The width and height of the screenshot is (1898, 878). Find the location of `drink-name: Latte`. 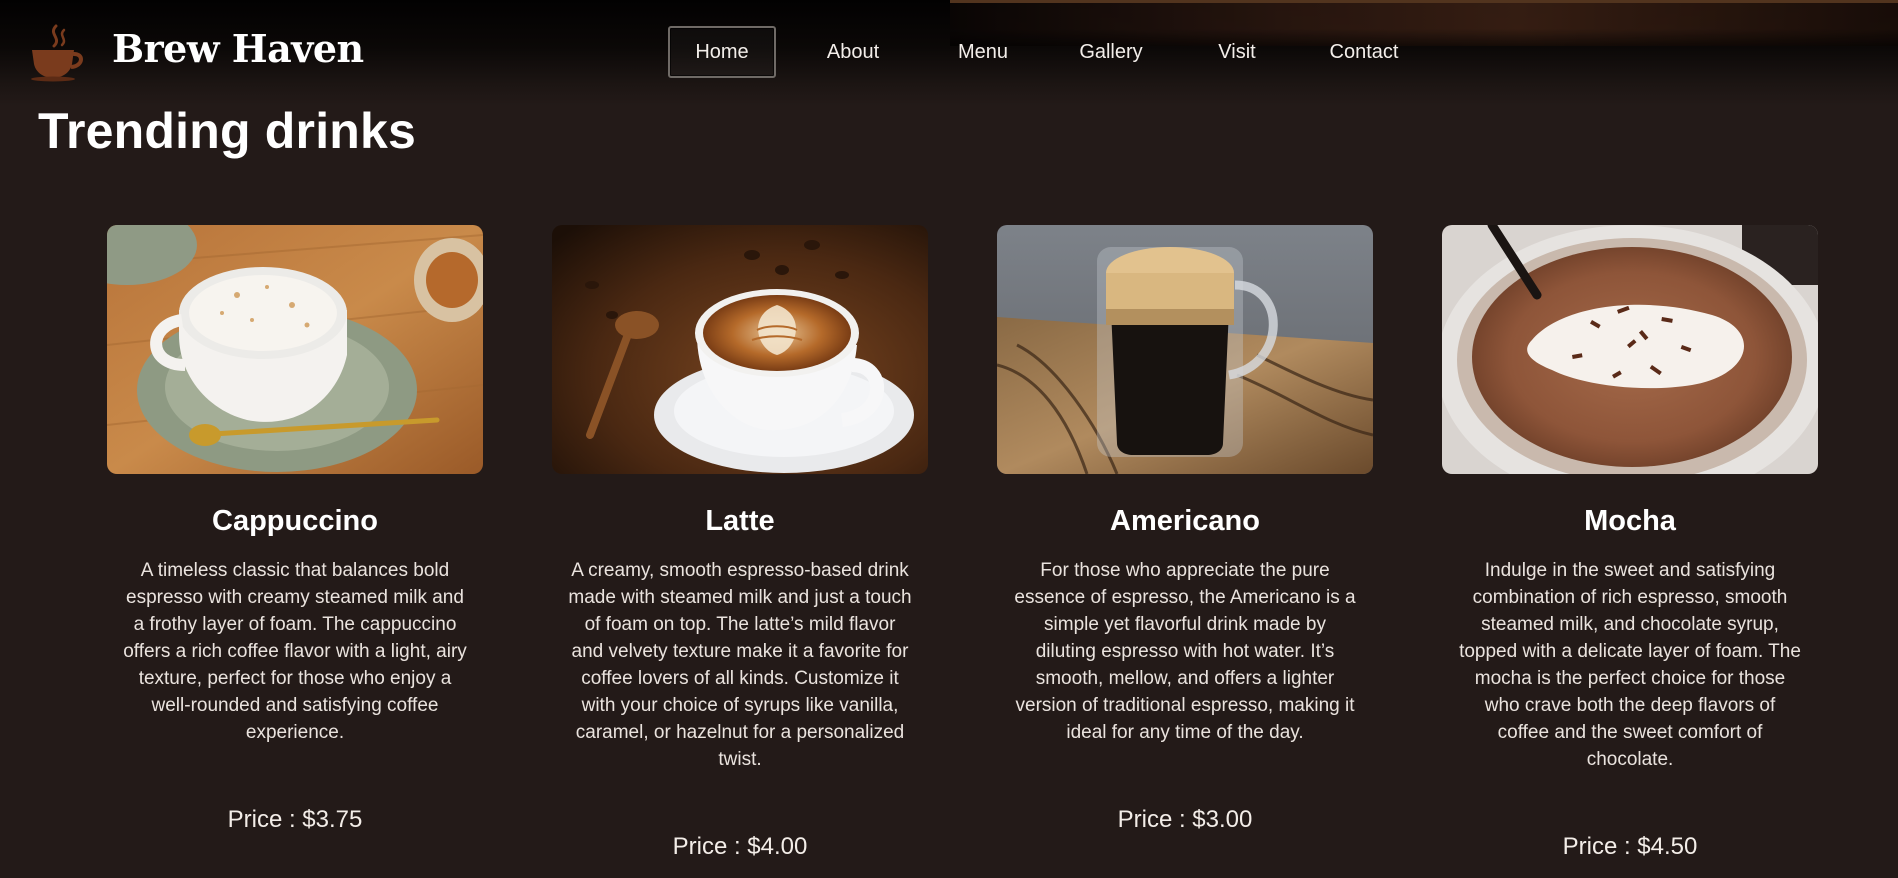

drink-name: Latte is located at coordinates (740, 521).